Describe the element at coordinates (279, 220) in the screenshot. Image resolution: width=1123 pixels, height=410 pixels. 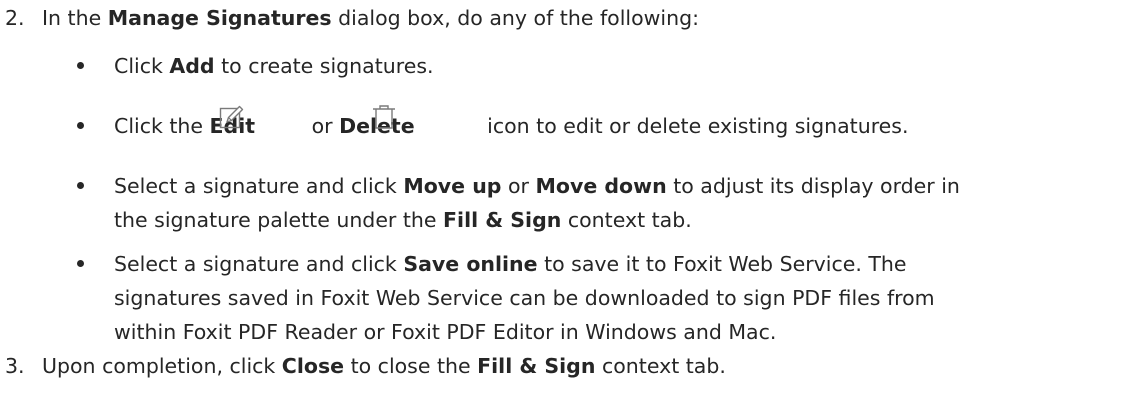
I see `text-run: the signature palette under the` at that location.